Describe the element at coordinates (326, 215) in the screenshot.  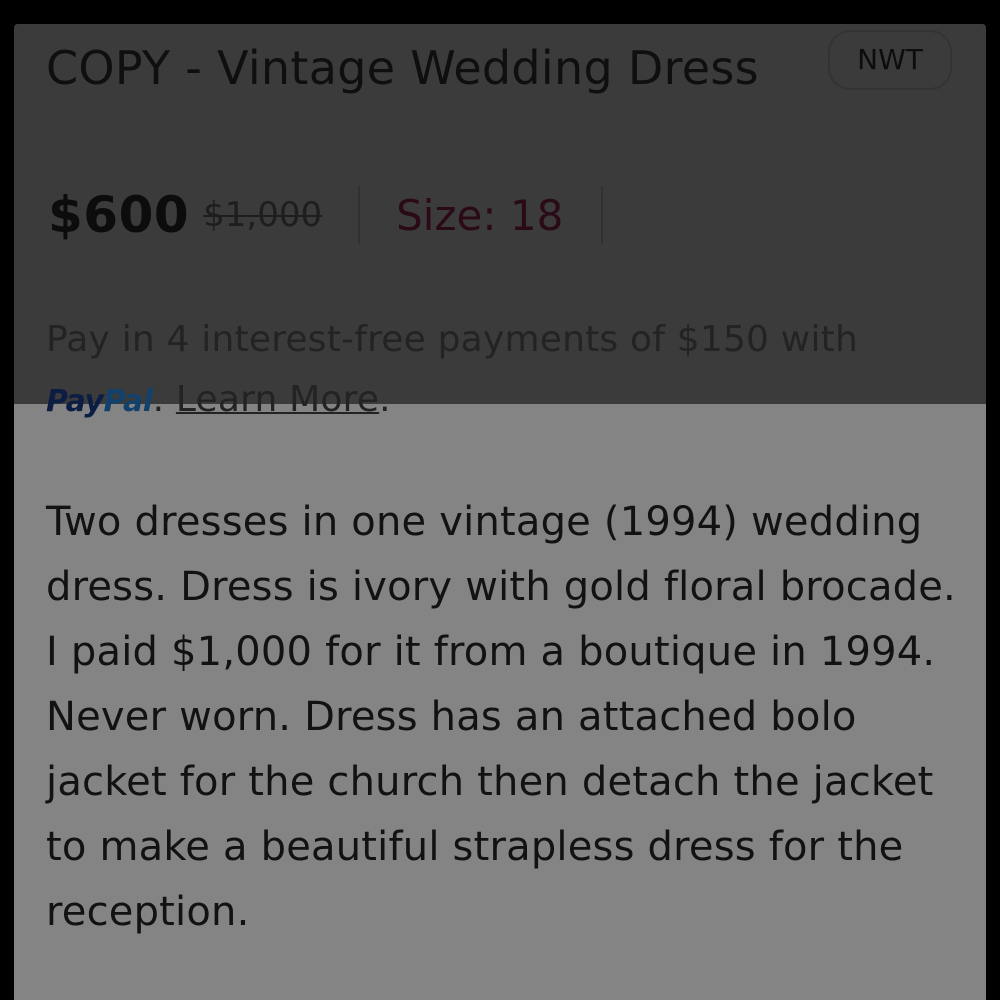
I see `price-row: $600 $1,000 Size: 18` at that location.